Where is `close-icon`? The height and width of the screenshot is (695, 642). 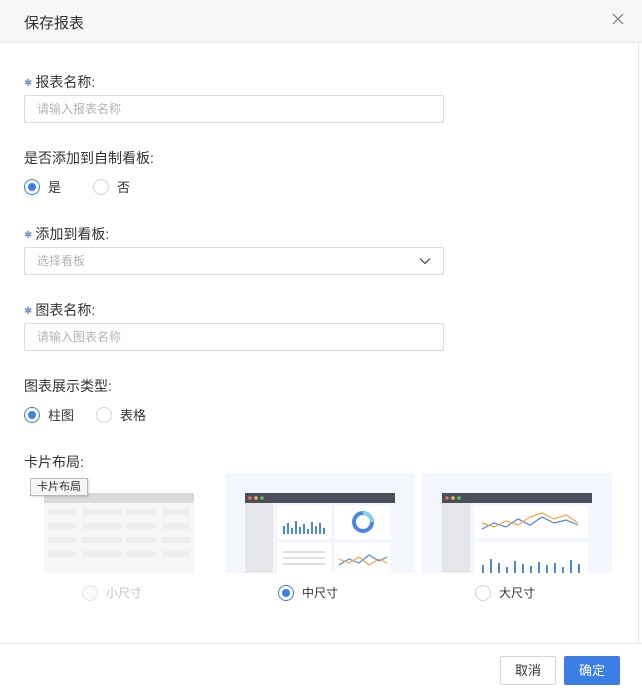
close-icon is located at coordinates (618, 19).